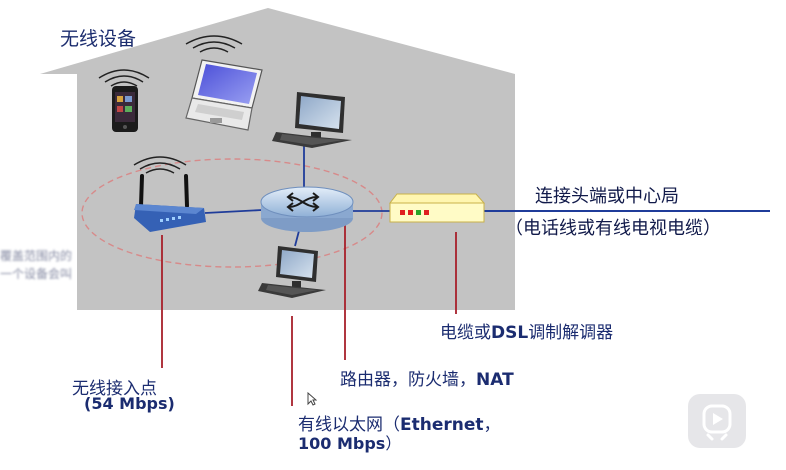 This screenshot has height=470, width=786. Describe the element at coordinates (437, 208) in the screenshot. I see `modem-icon` at that location.